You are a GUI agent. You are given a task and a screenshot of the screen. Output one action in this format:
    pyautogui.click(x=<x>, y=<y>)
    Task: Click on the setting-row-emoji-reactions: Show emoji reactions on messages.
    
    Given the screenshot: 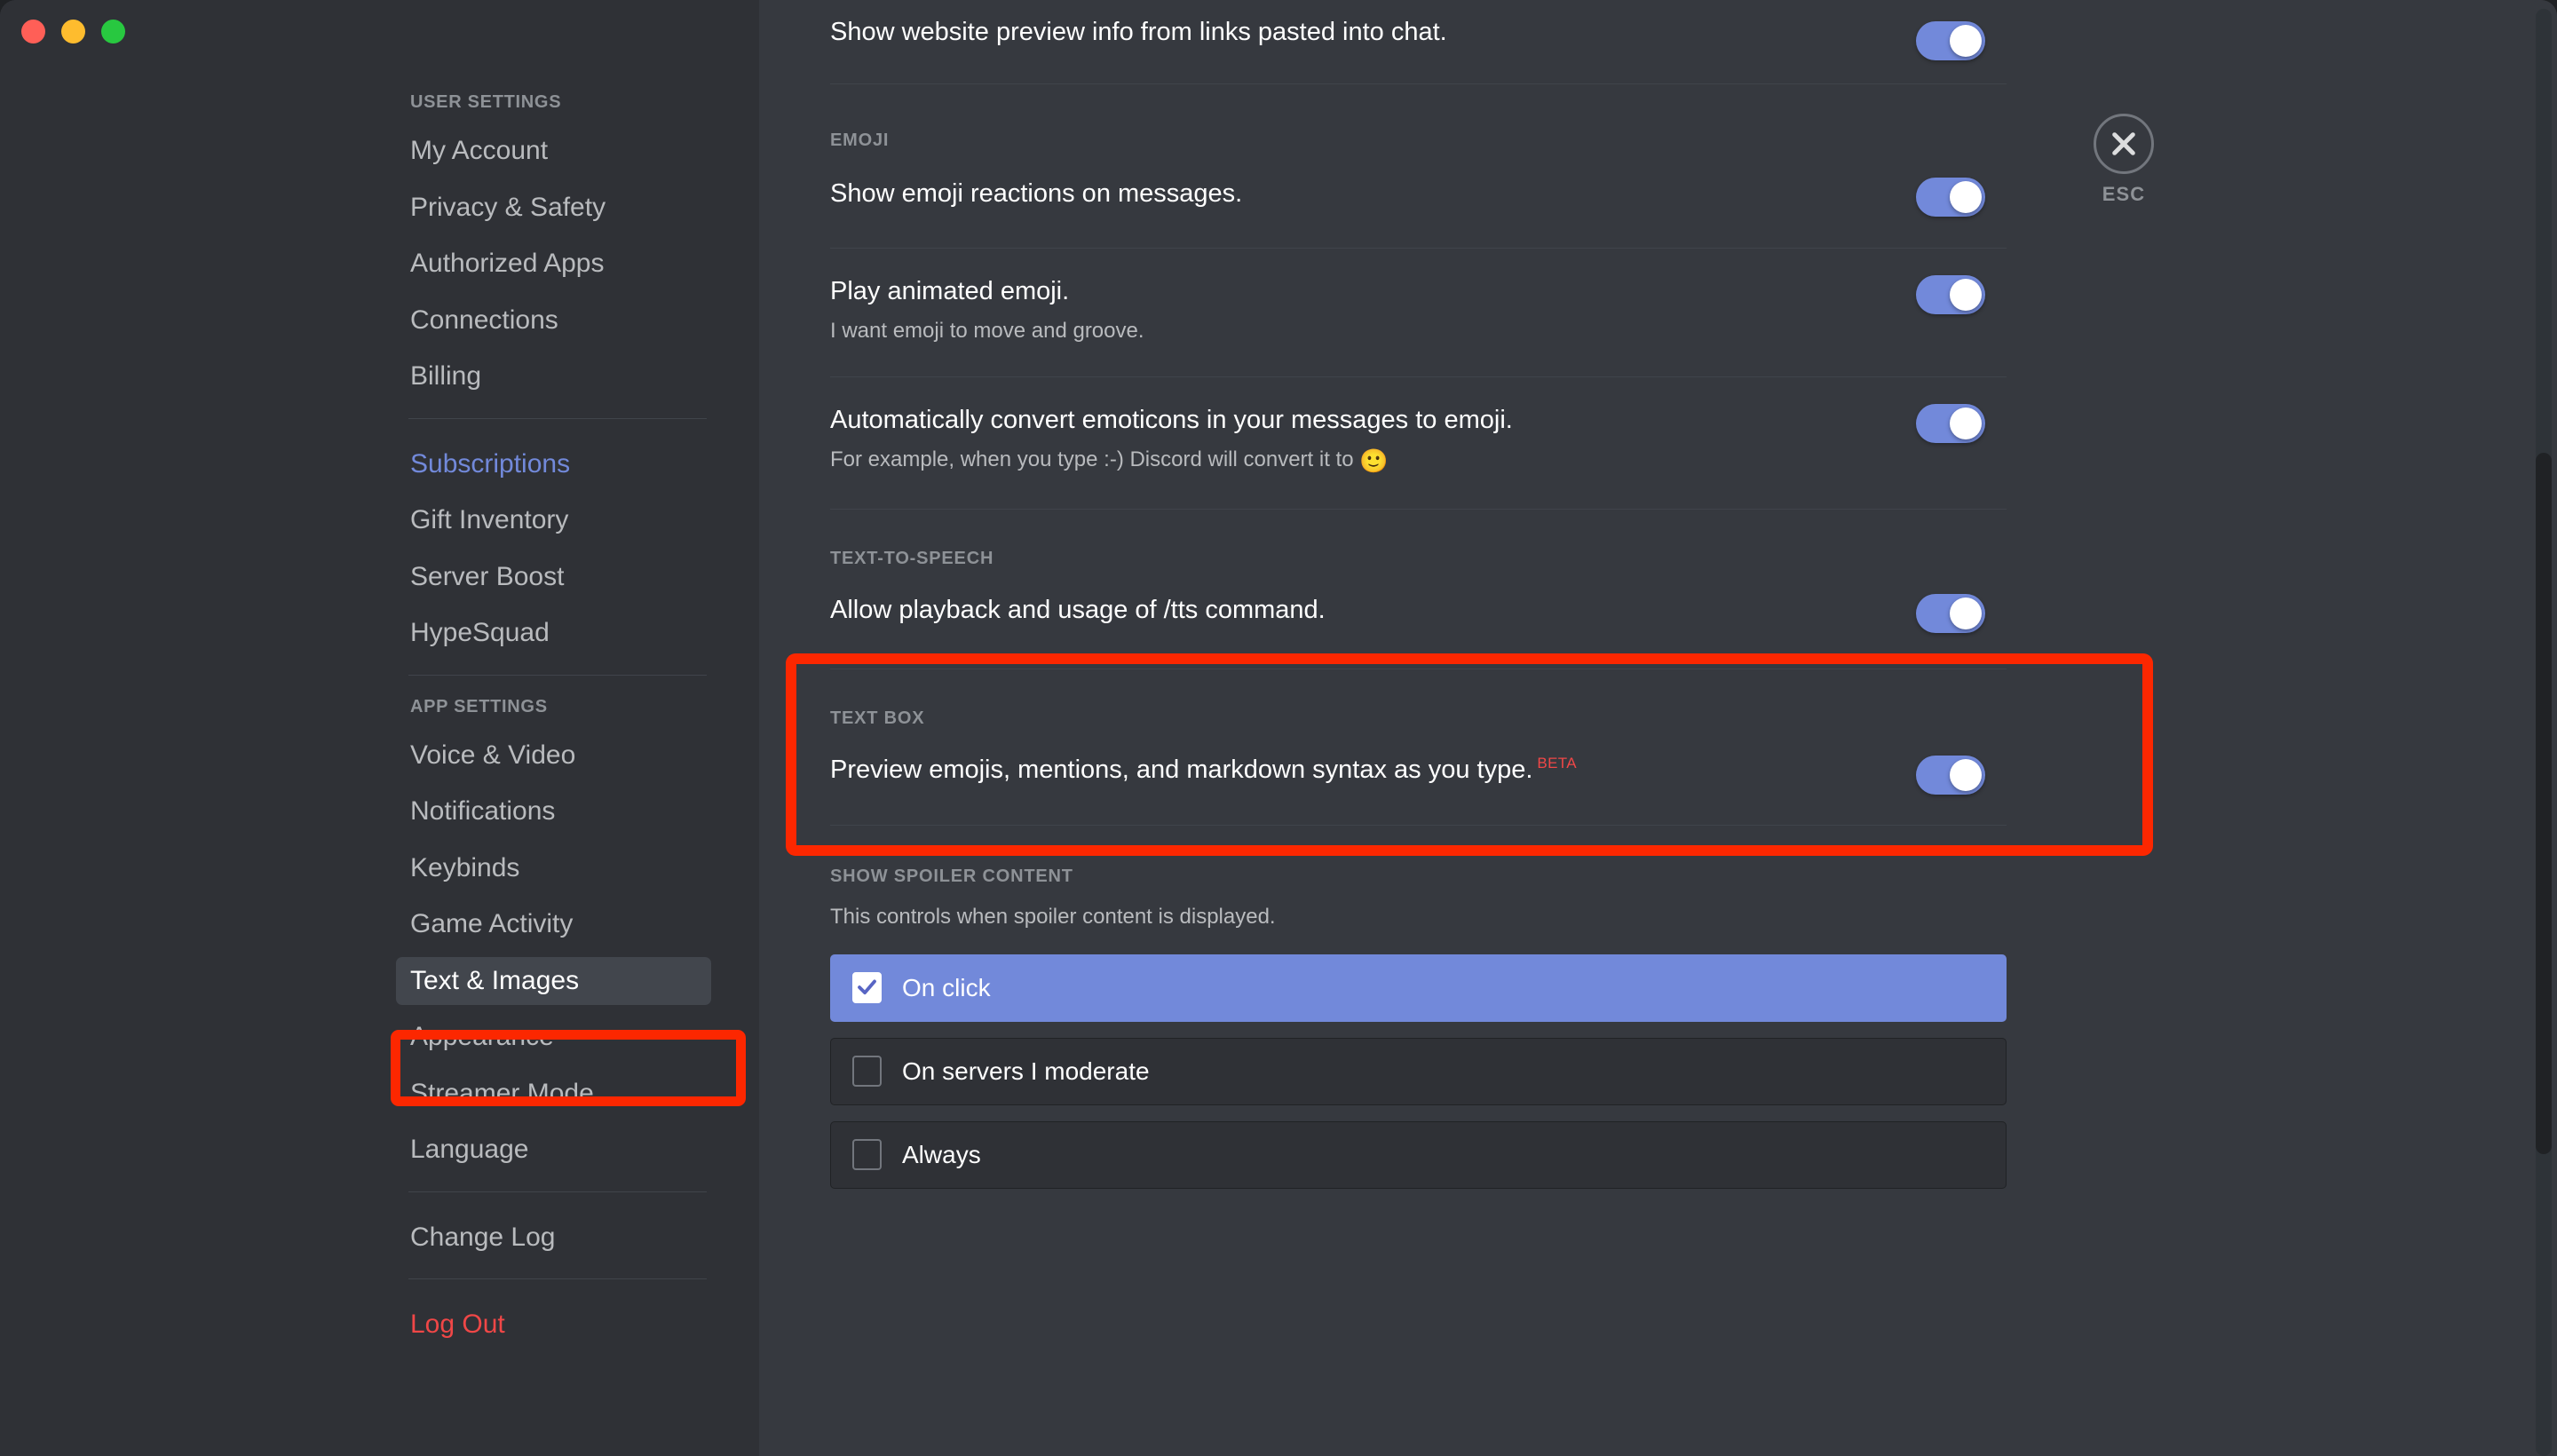 What is the action you would take?
    pyautogui.click(x=1418, y=199)
    